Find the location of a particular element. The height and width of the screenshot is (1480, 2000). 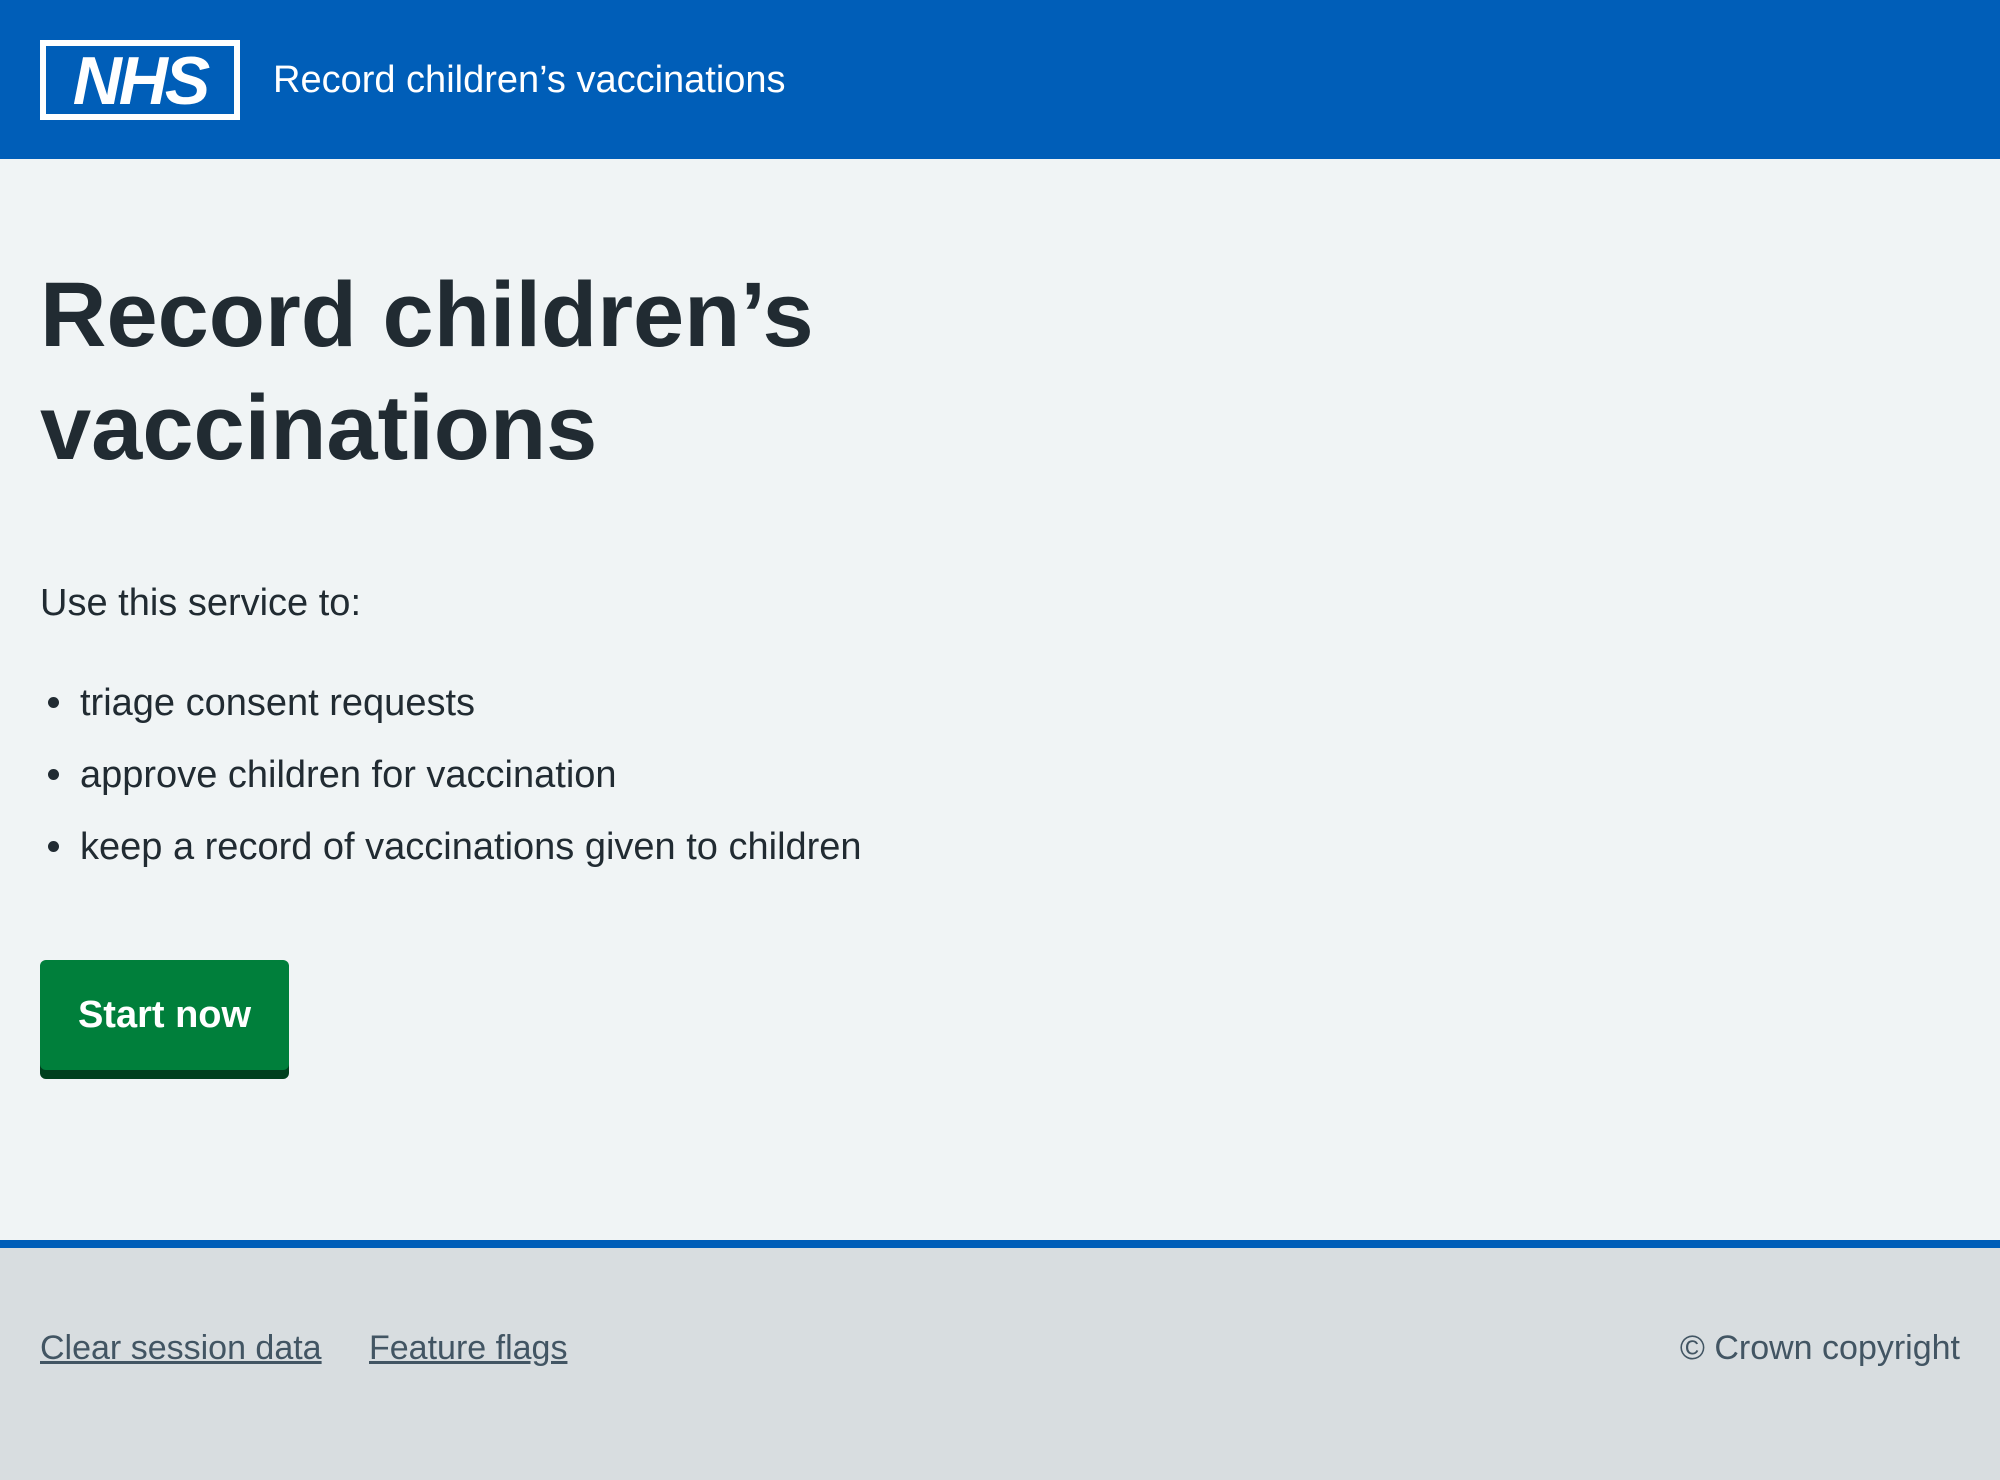

nhs-logo-icon: NHS is located at coordinates (140, 80).